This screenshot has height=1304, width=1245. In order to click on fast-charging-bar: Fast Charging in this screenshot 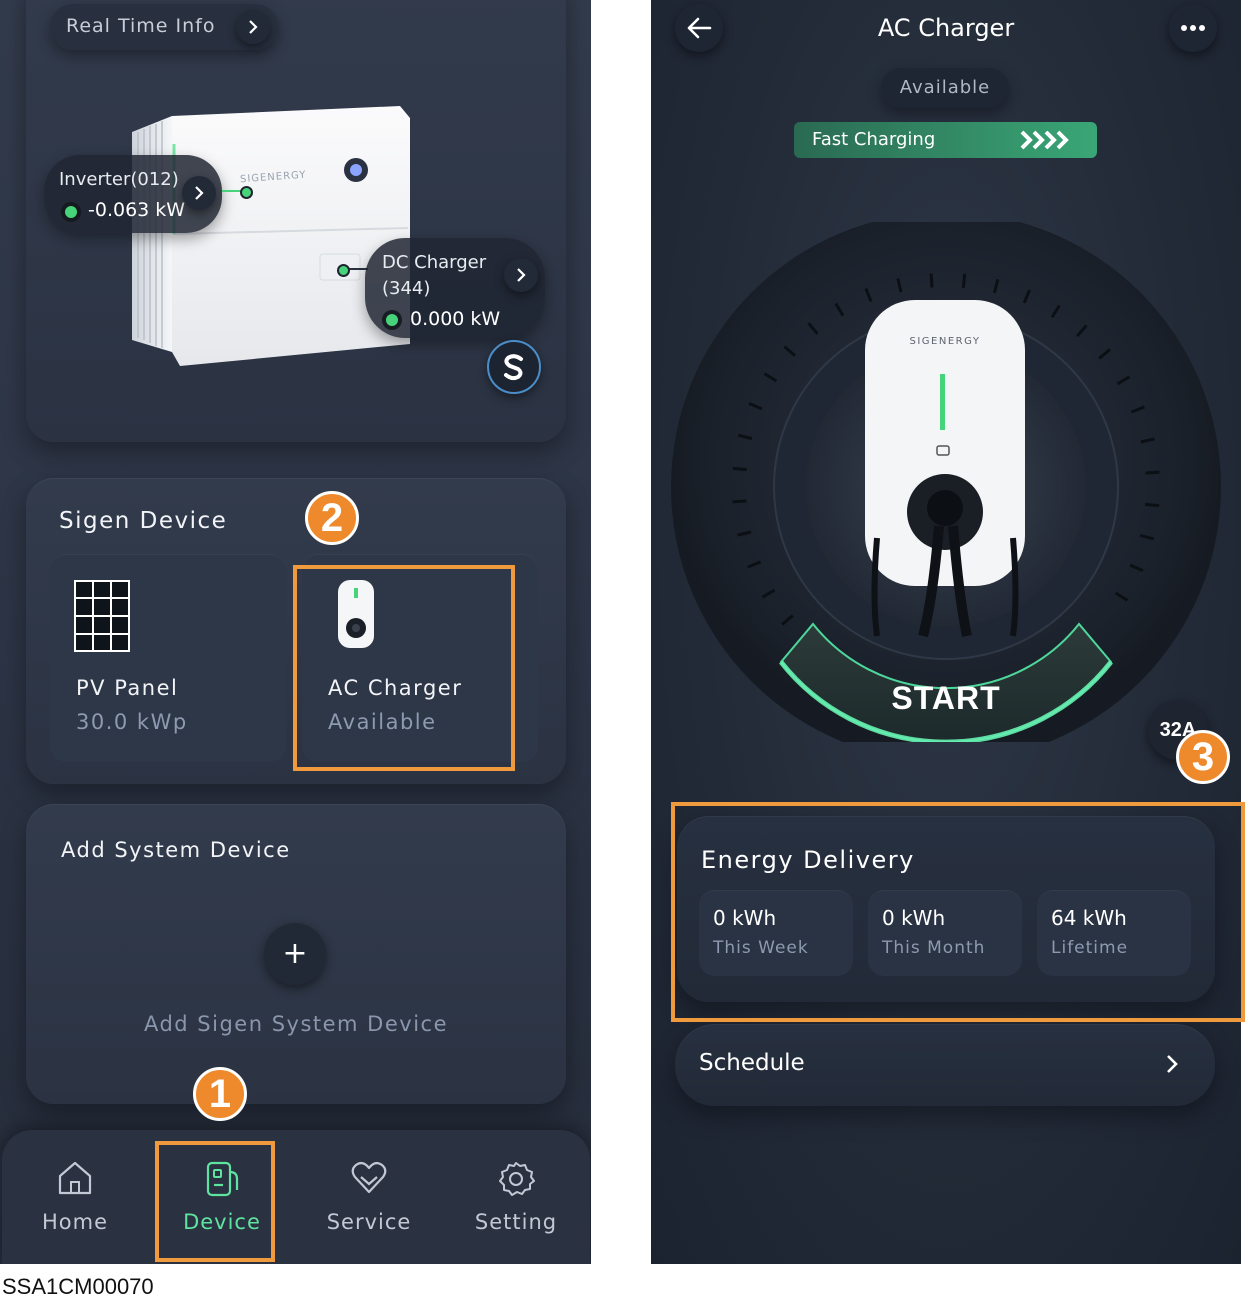, I will do `click(945, 140)`.